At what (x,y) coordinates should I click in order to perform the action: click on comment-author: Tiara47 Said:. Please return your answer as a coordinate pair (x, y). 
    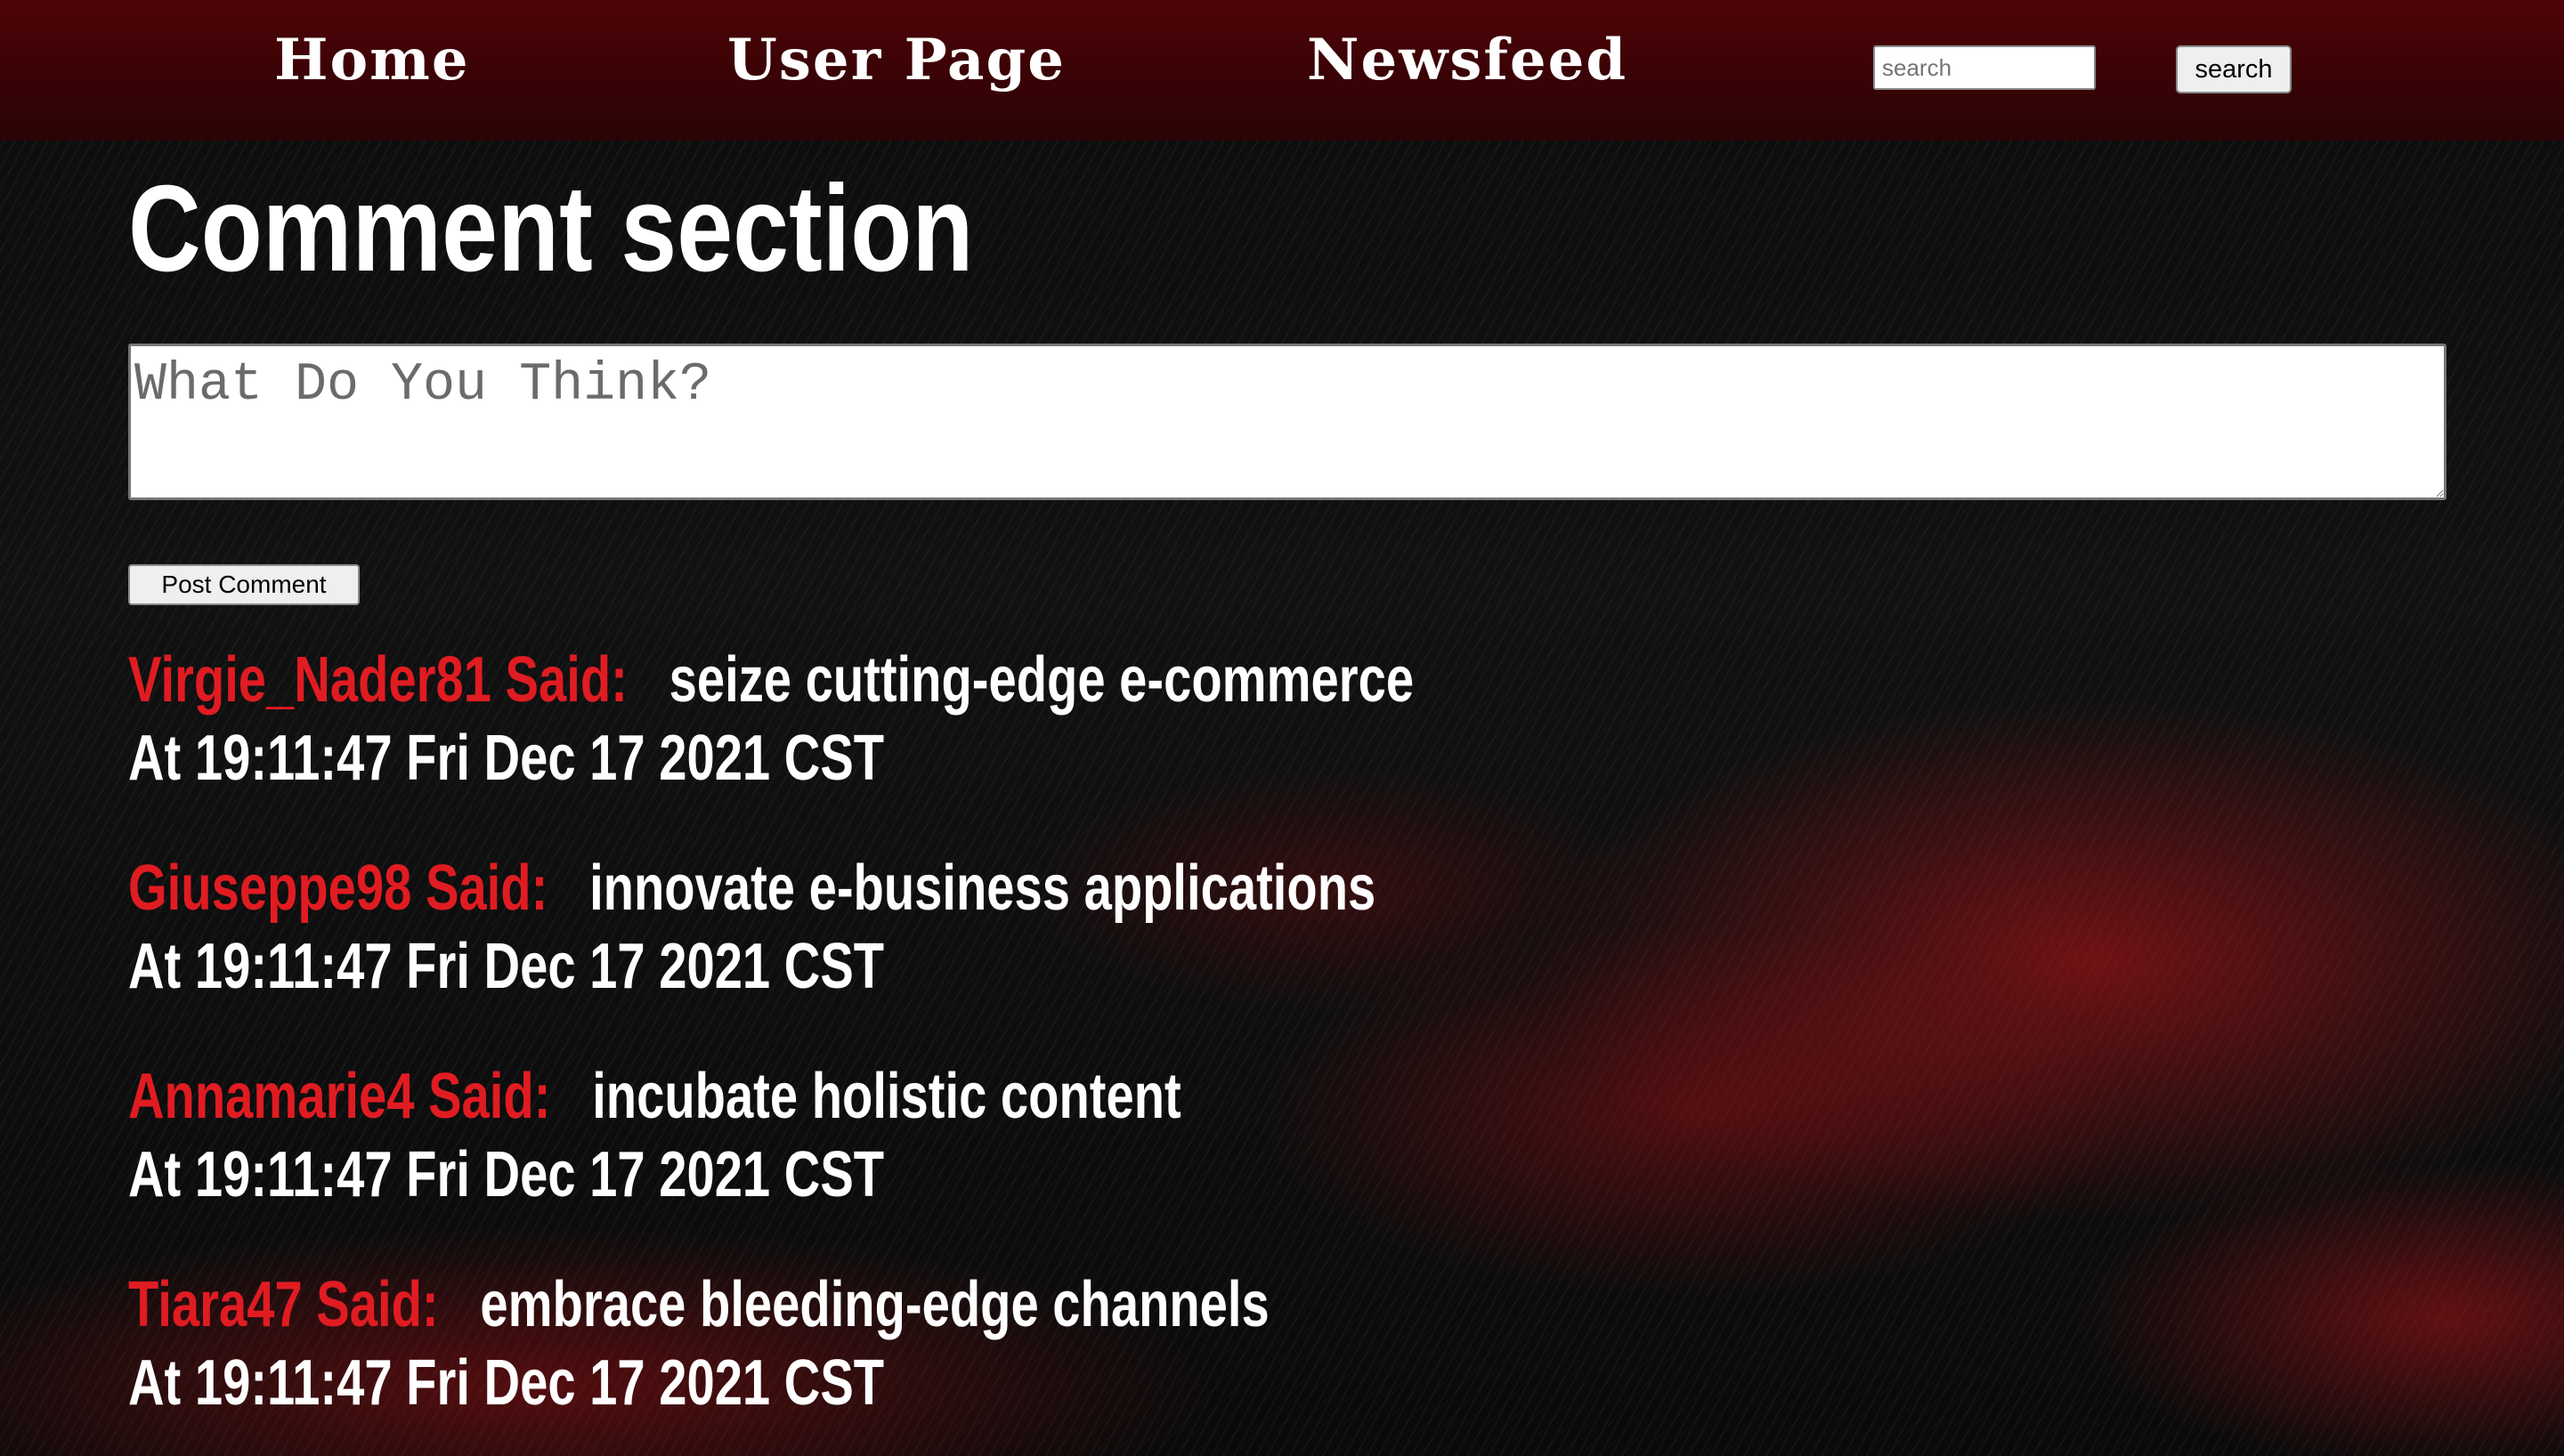
    Looking at the image, I should click on (283, 1304).